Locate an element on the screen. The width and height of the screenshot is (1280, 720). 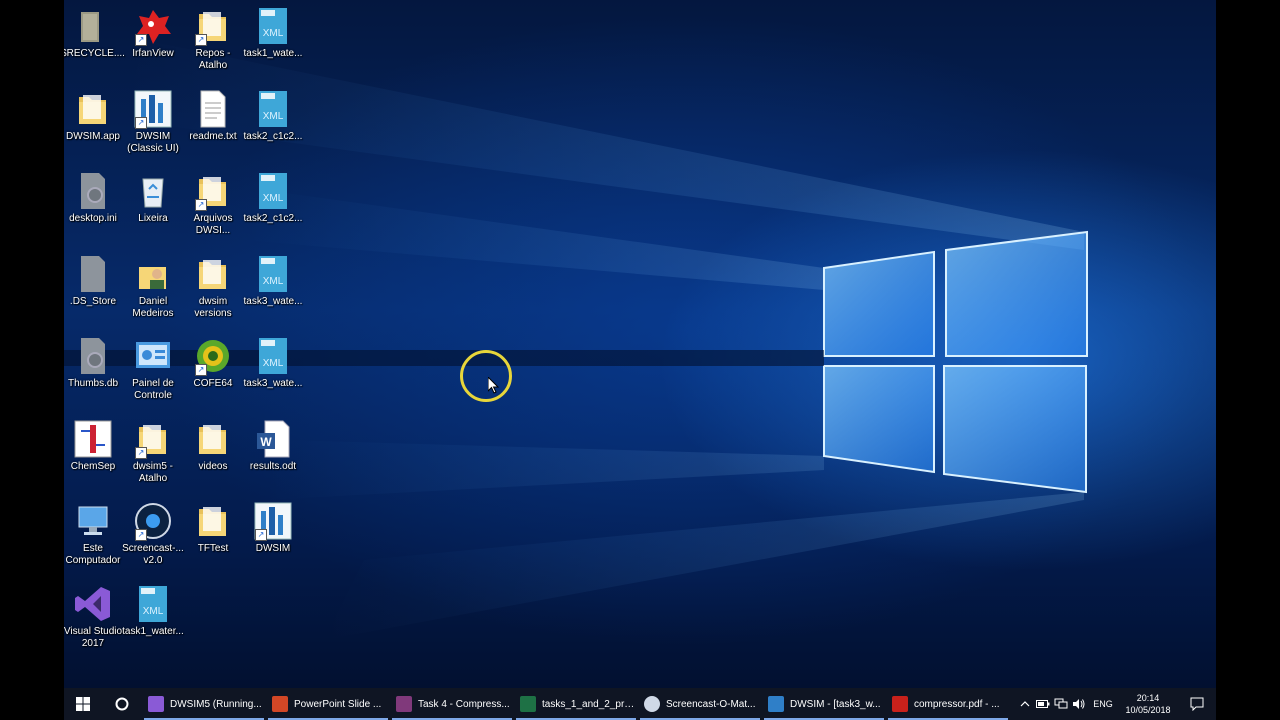
desktop-icon: DWSIM.app is located at coordinates (94, 116).